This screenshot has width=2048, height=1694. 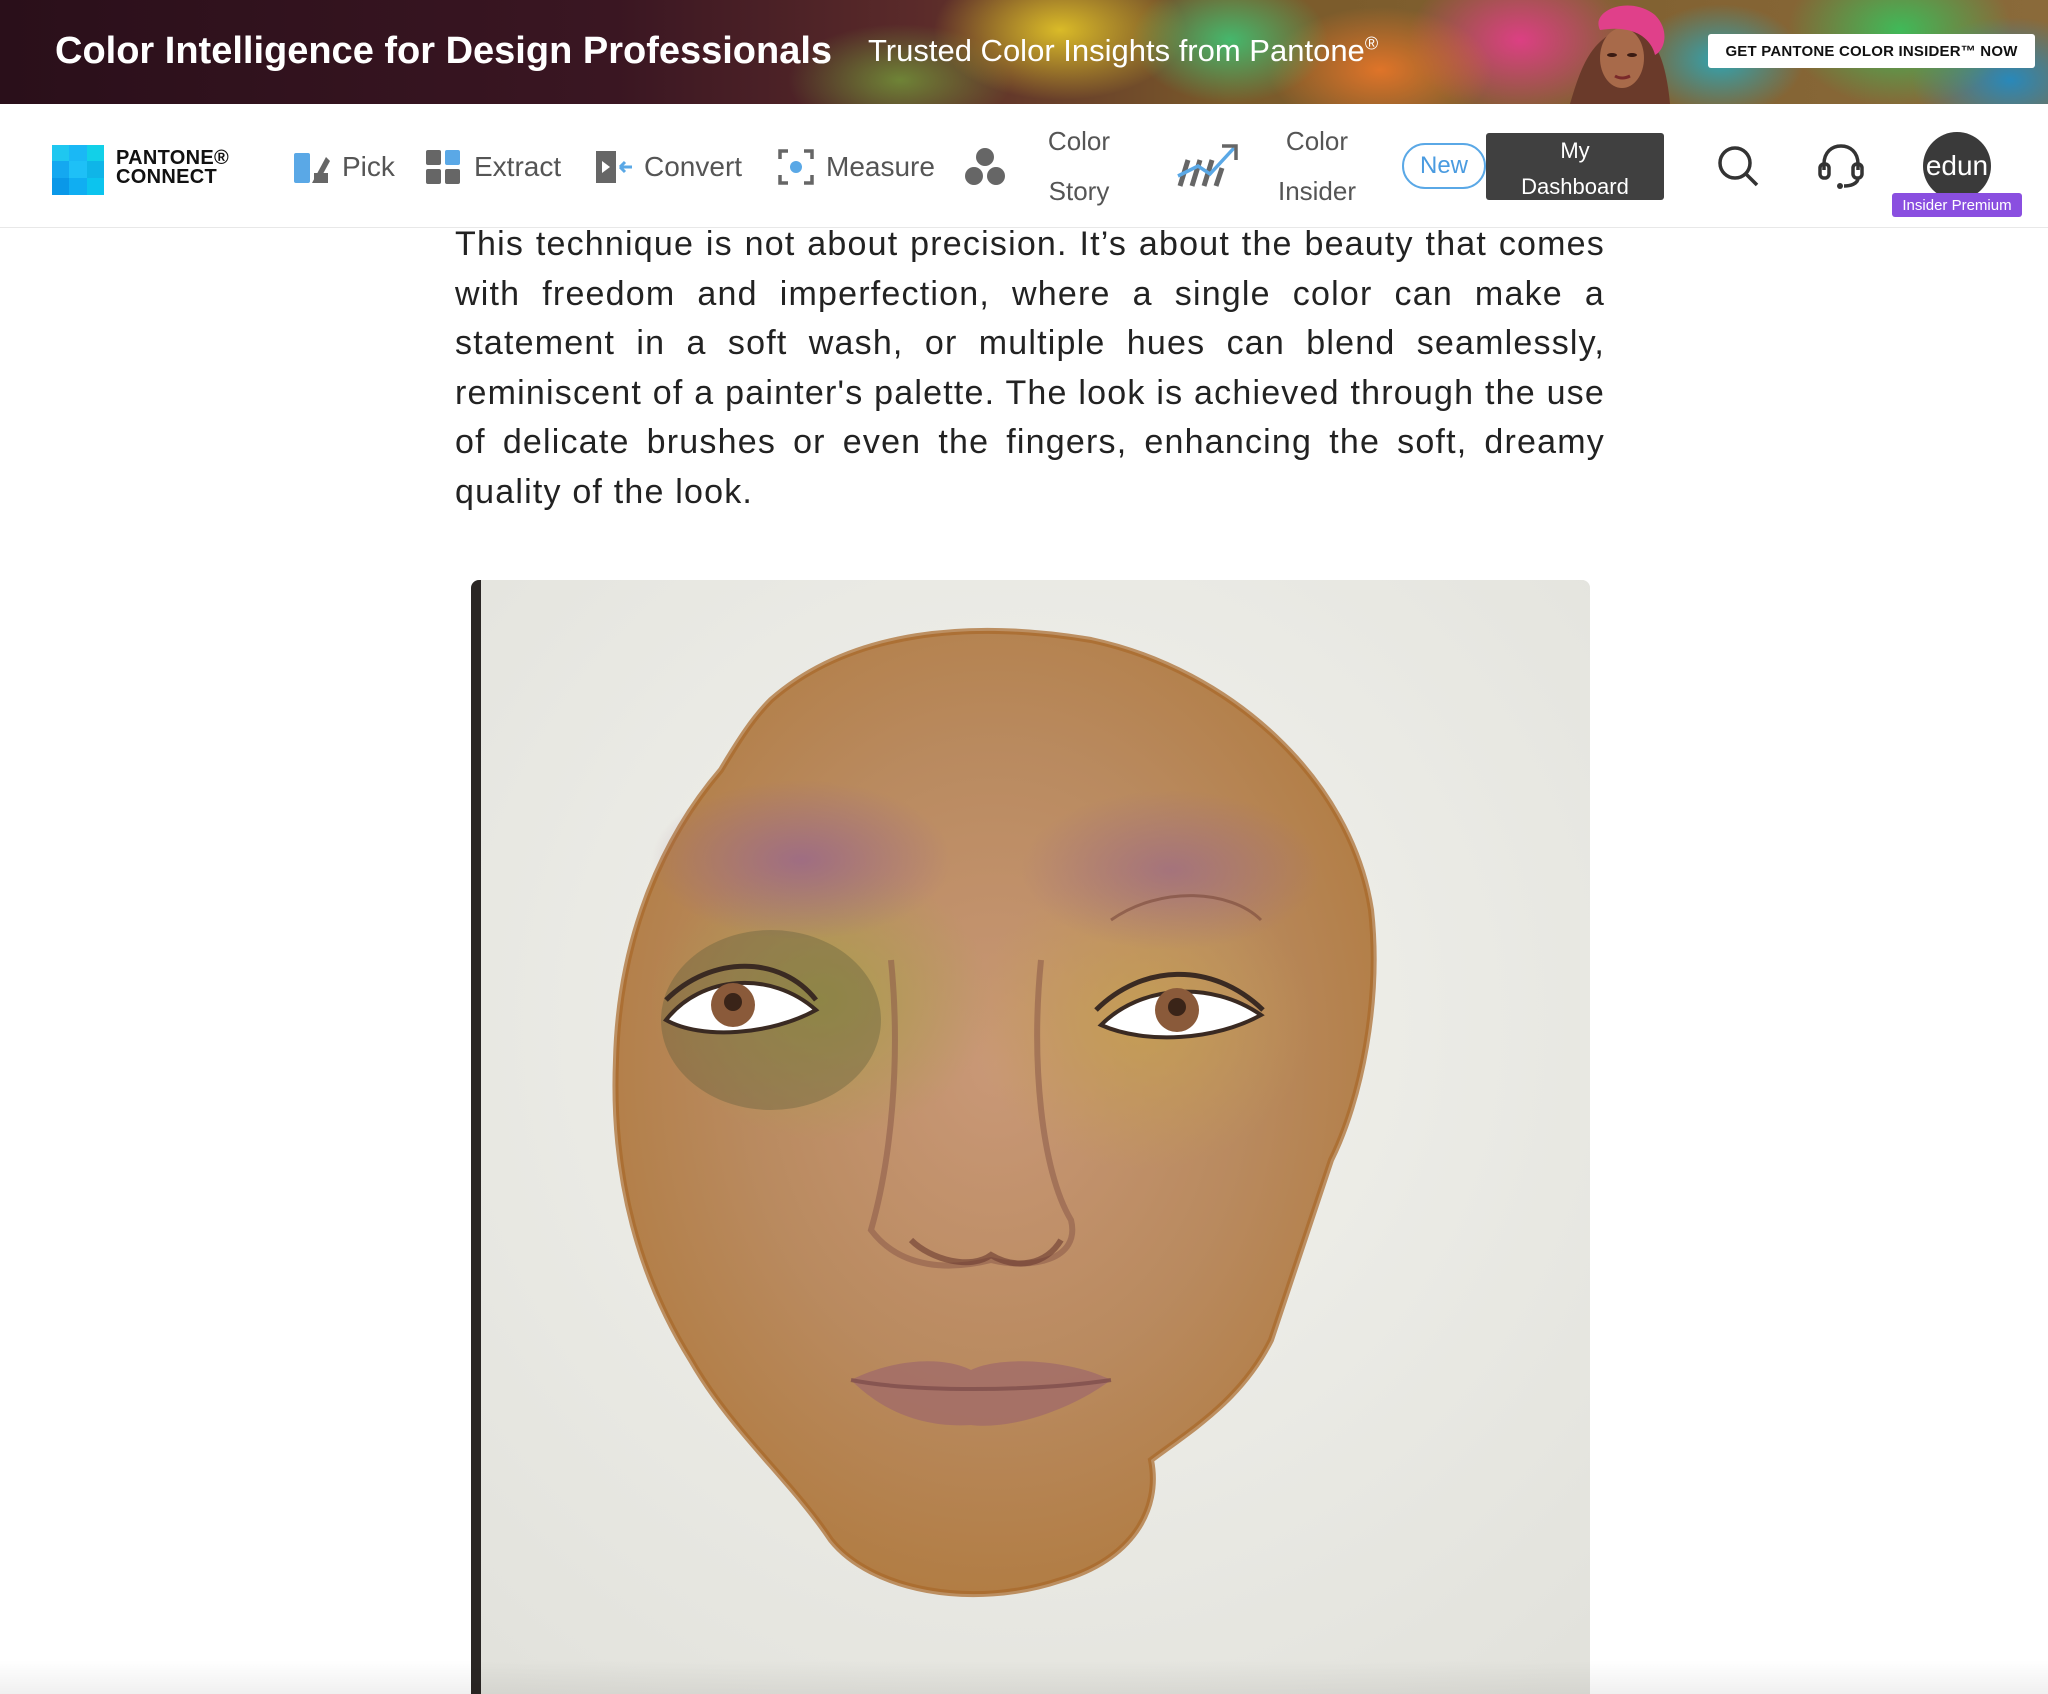 I want to click on nav-extract: Extract, so click(x=492, y=167).